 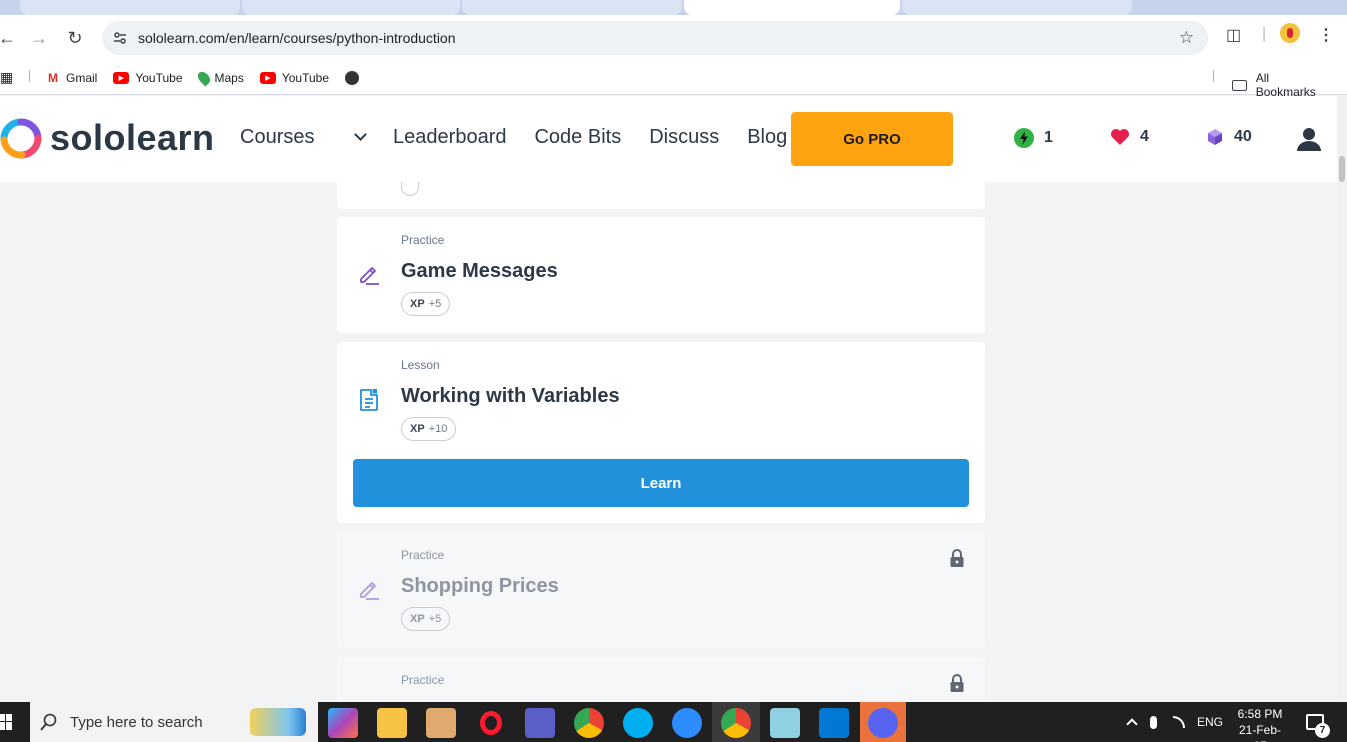 What do you see at coordinates (174, 722) in the screenshot?
I see `taskbar-search: Type here to search` at bounding box center [174, 722].